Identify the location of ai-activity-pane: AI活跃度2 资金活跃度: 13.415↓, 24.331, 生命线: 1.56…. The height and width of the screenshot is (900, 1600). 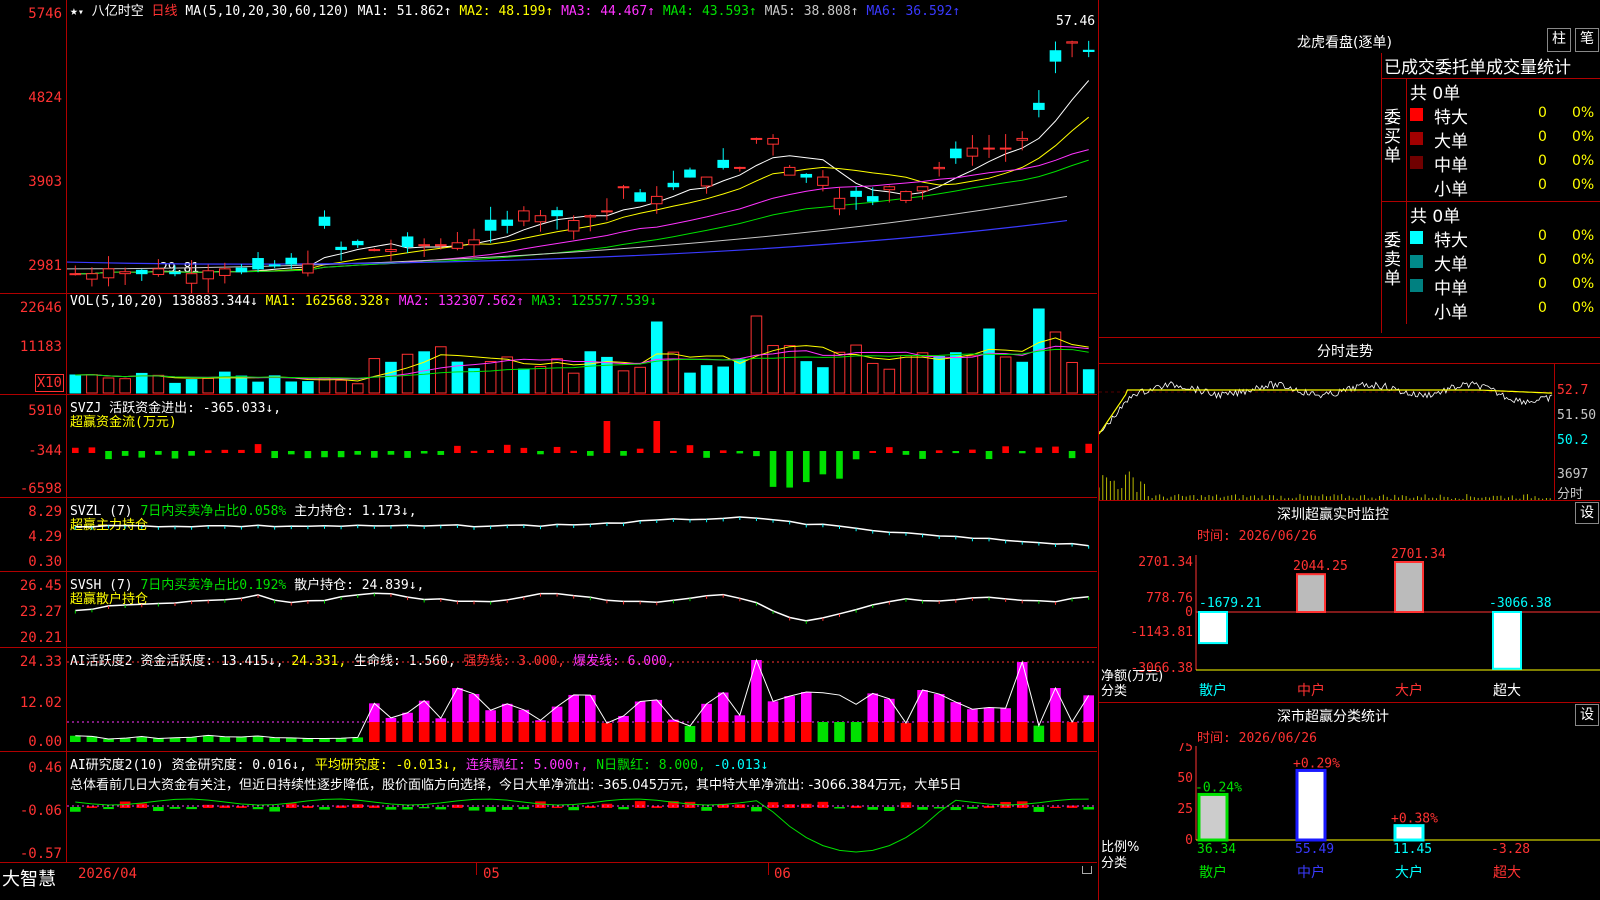
(548, 700).